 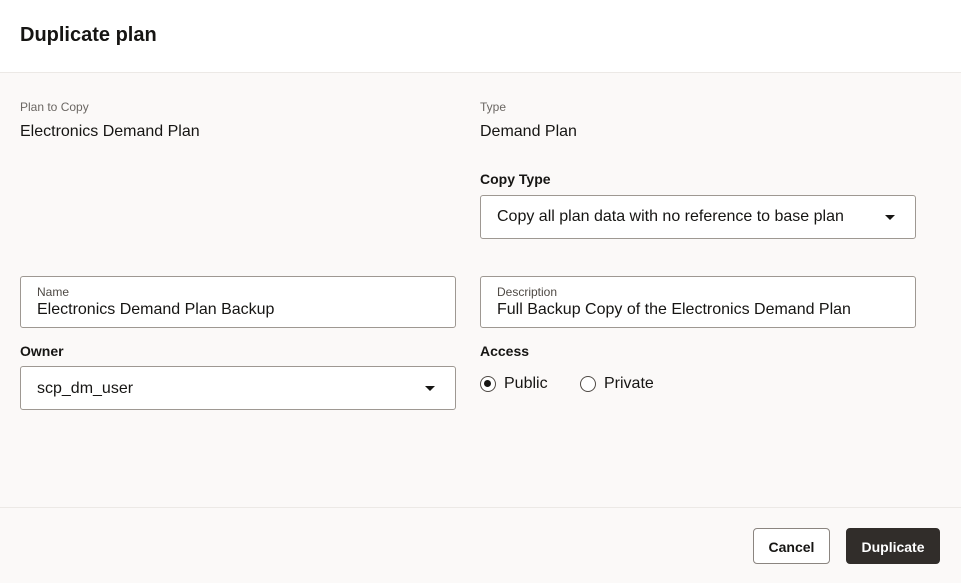 What do you see at coordinates (515, 179) in the screenshot?
I see `copy-type-label: Copy Type` at bounding box center [515, 179].